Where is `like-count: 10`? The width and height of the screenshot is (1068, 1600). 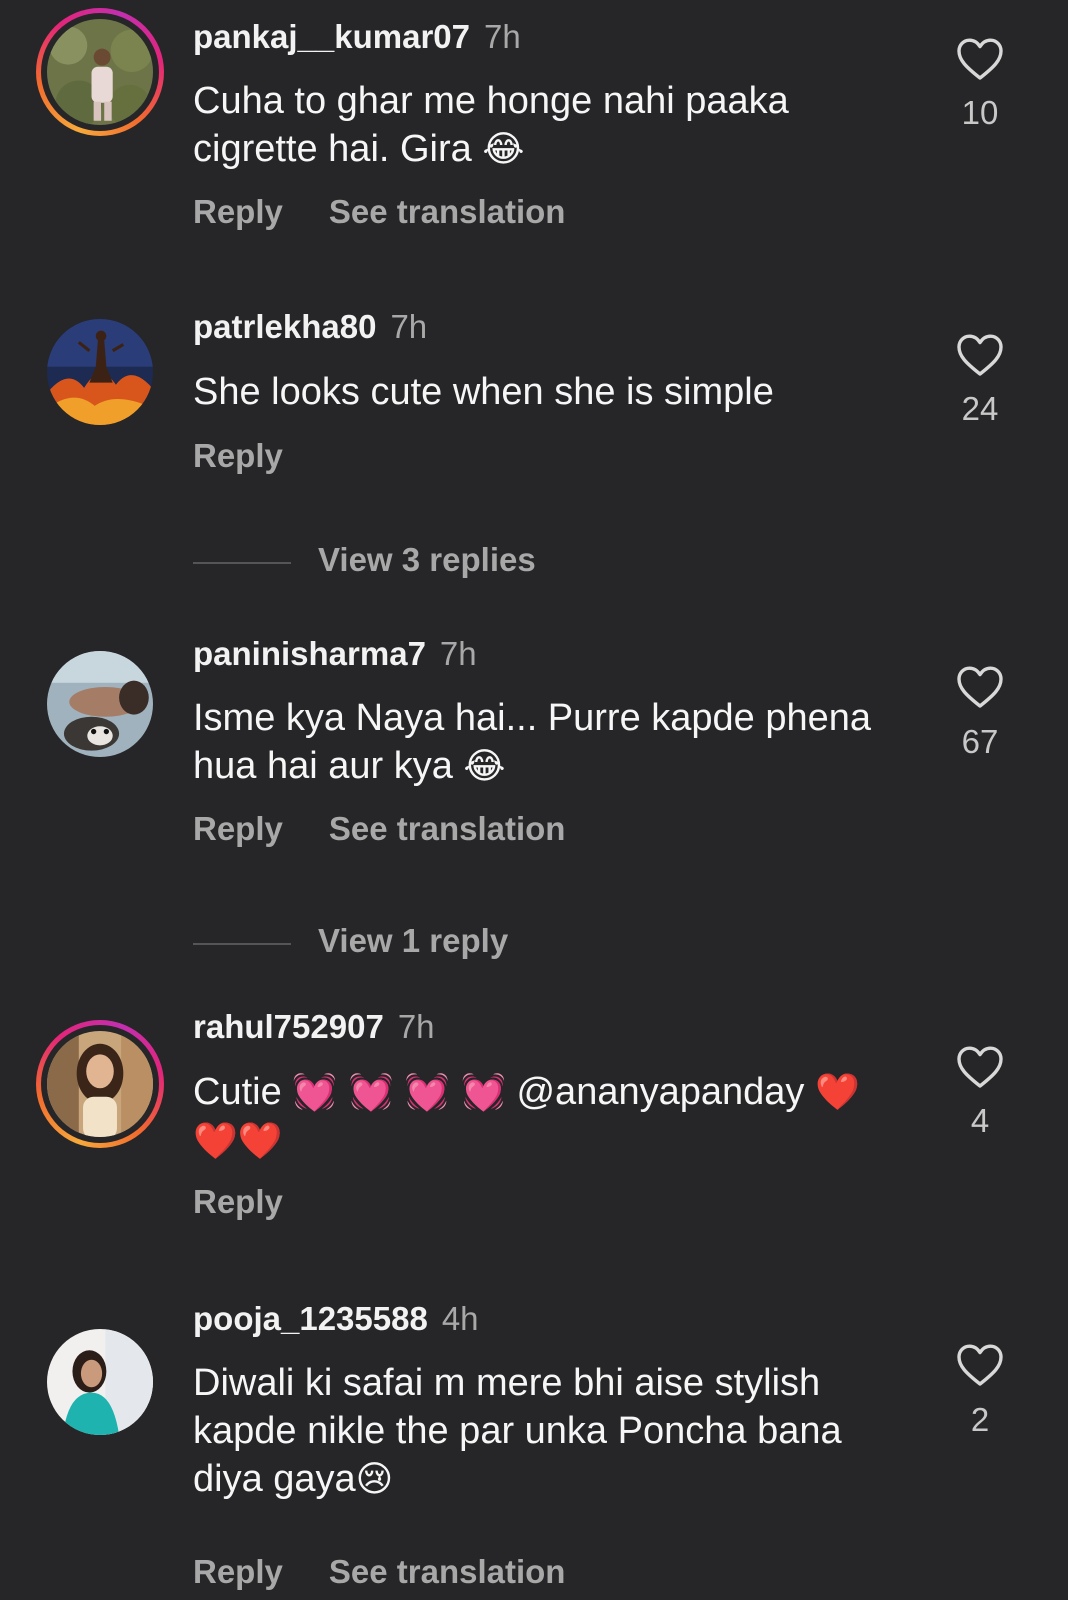 like-count: 10 is located at coordinates (980, 112).